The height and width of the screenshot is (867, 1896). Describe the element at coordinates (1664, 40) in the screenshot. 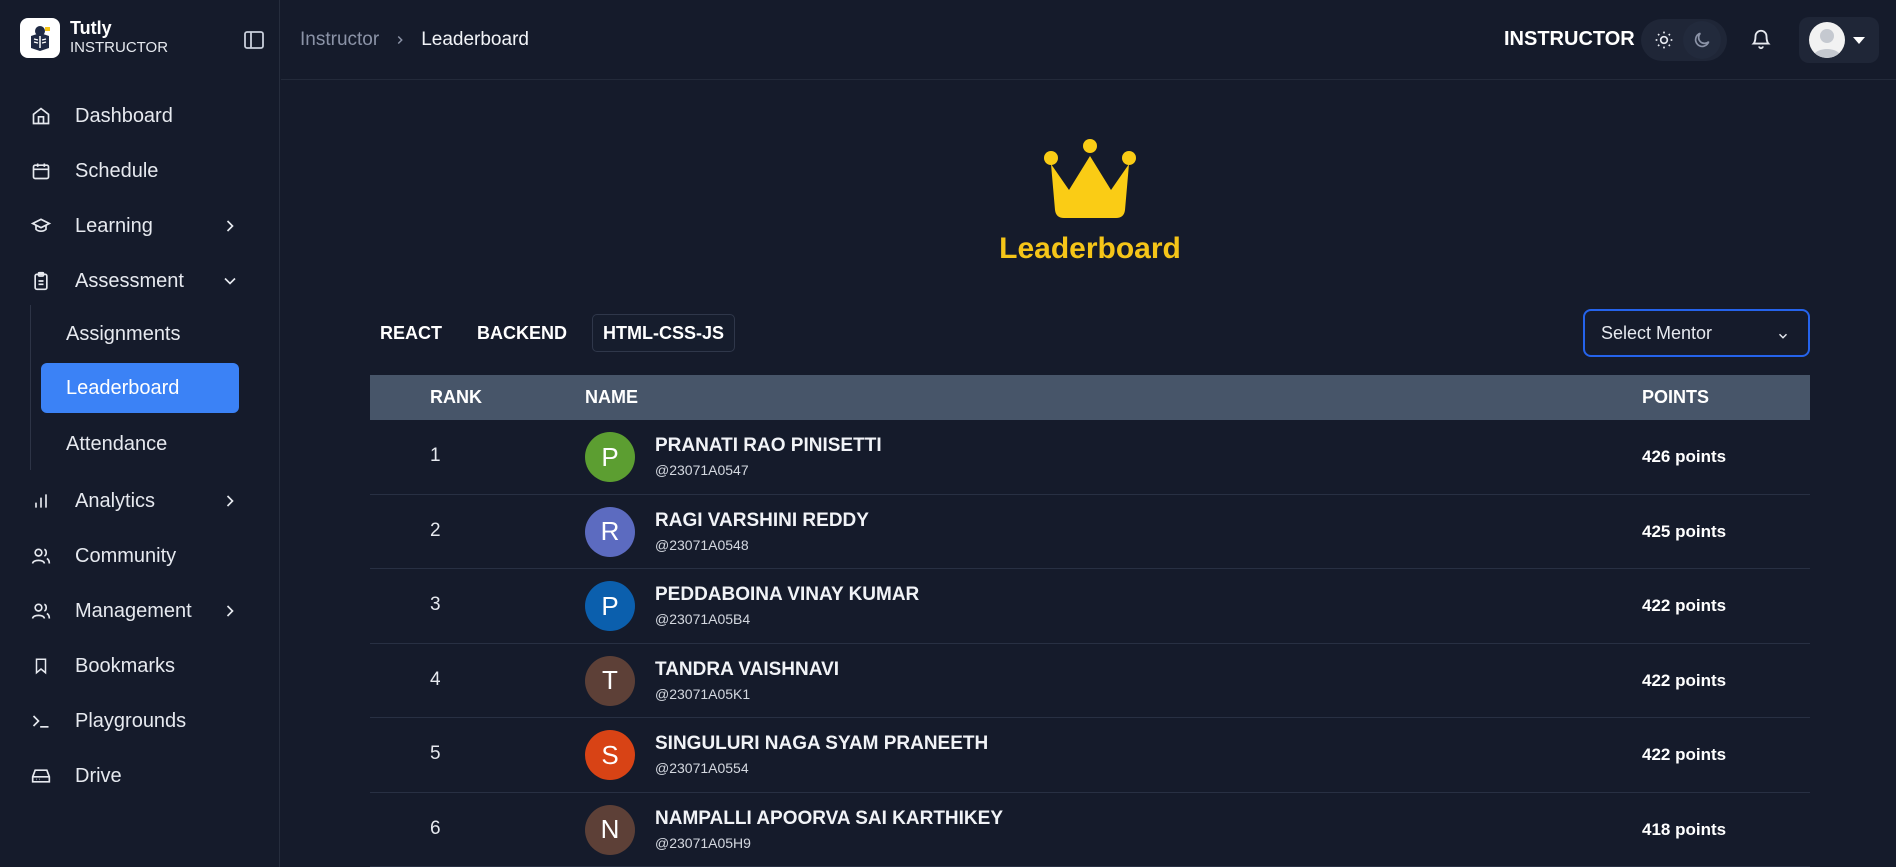

I see `sun-icon` at that location.